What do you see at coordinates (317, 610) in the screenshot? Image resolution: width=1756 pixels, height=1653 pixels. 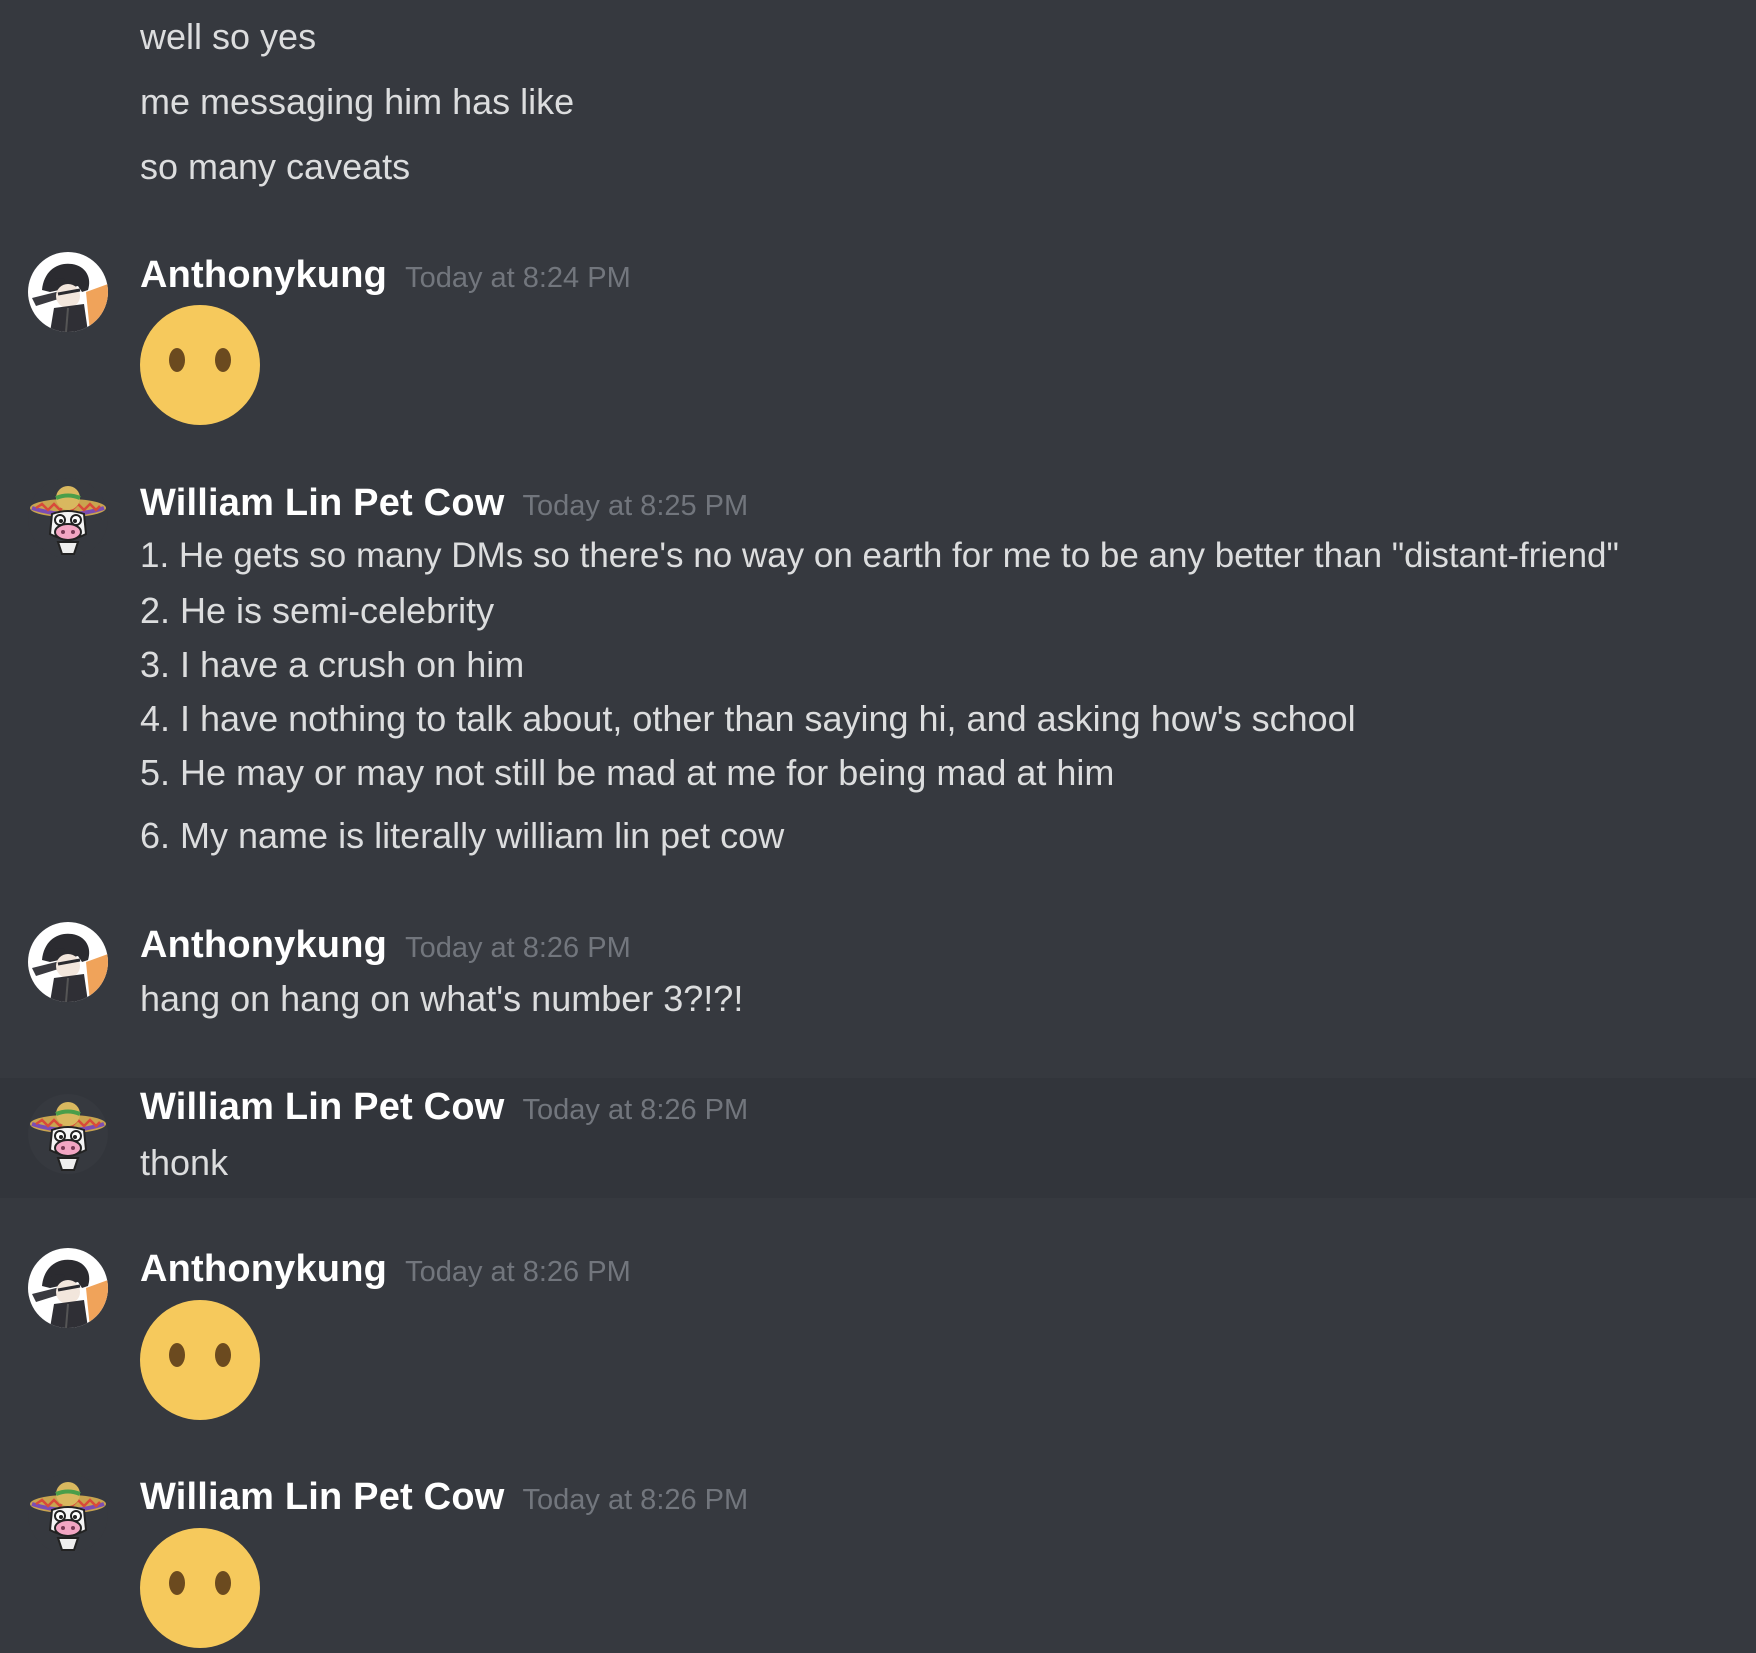 I see `message-line: 2. He is semi-celebrity` at bounding box center [317, 610].